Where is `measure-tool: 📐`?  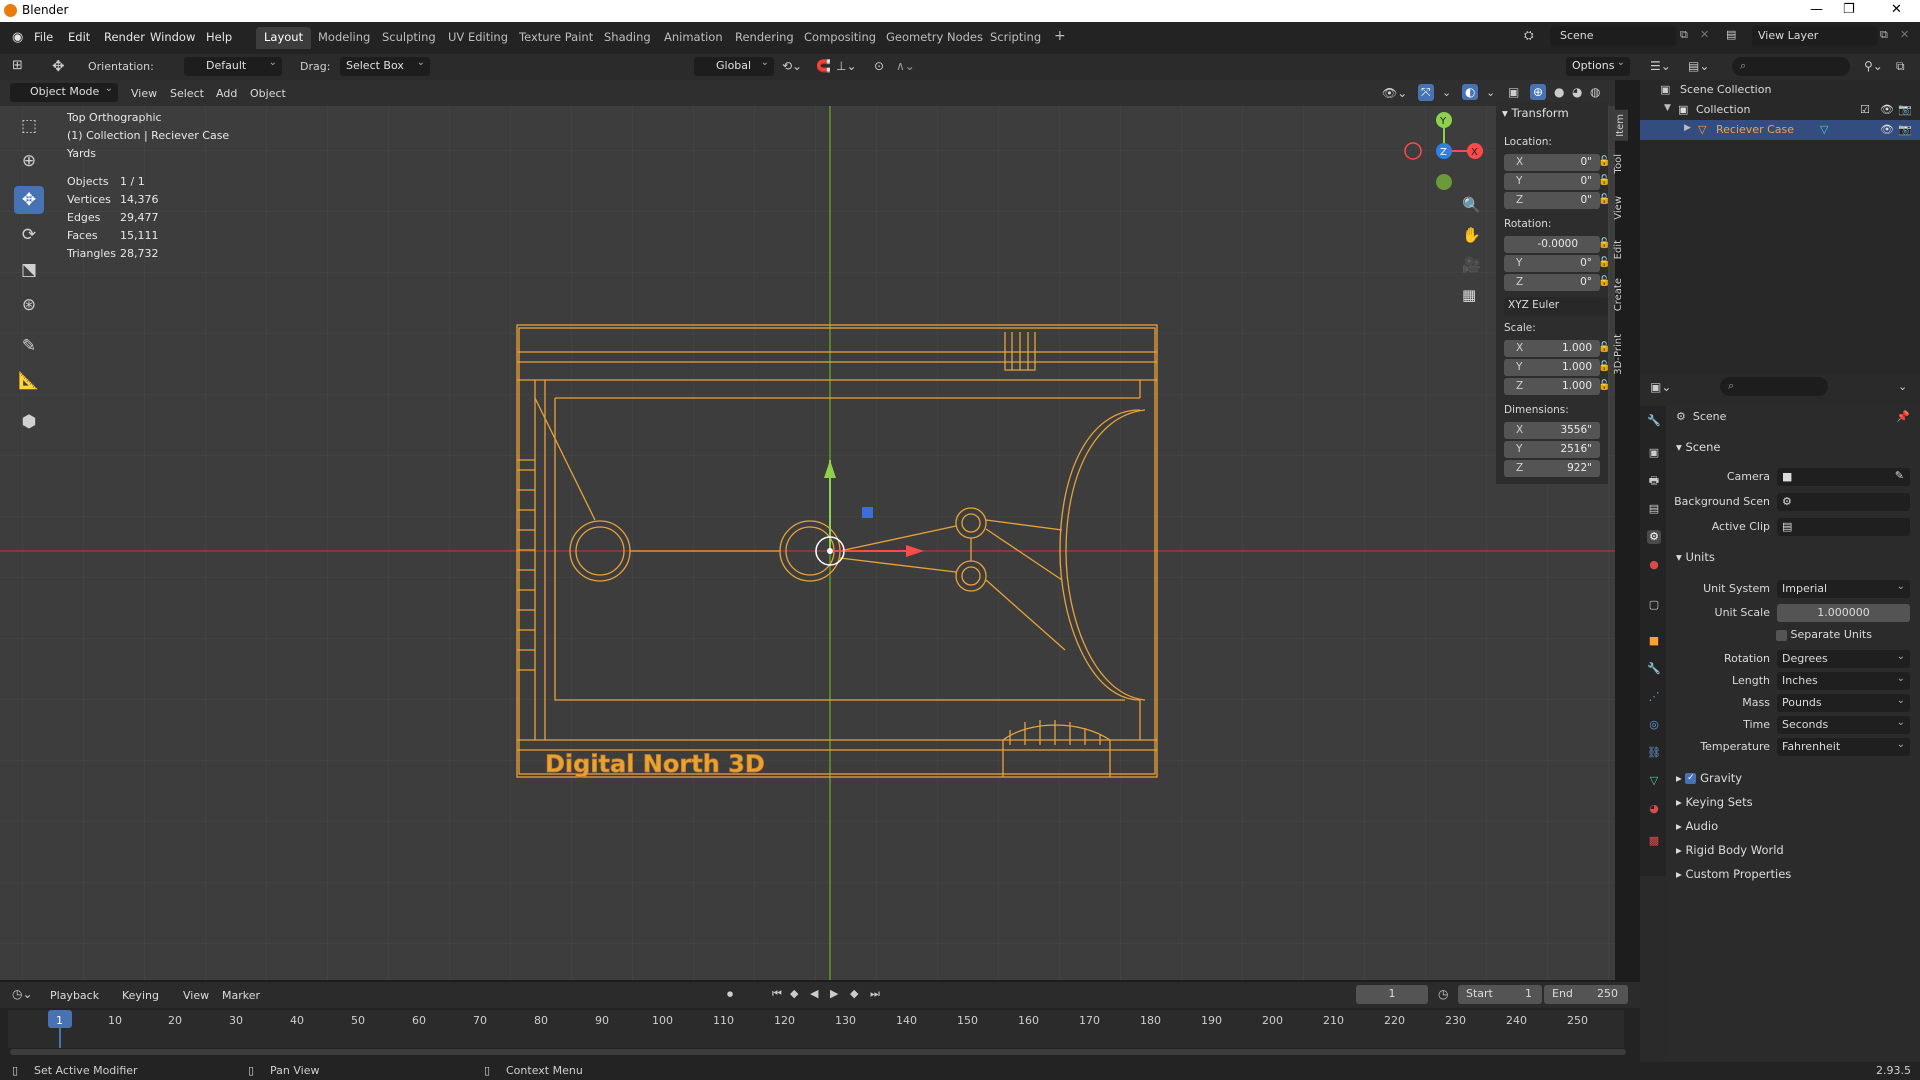
measure-tool: 📐 is located at coordinates (29, 381).